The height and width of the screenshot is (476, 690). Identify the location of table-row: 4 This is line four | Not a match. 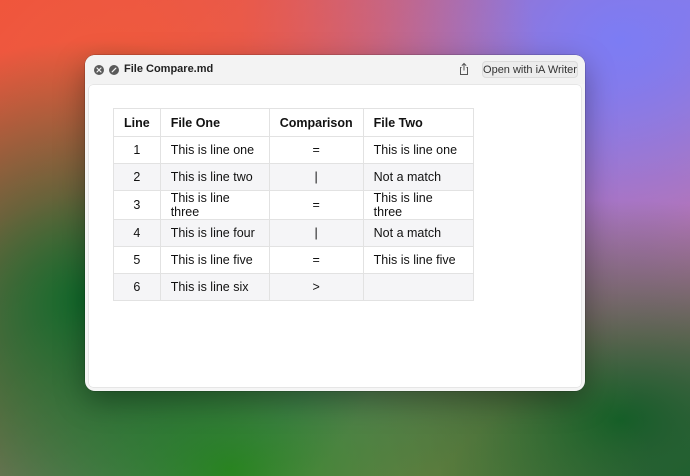
(293, 233).